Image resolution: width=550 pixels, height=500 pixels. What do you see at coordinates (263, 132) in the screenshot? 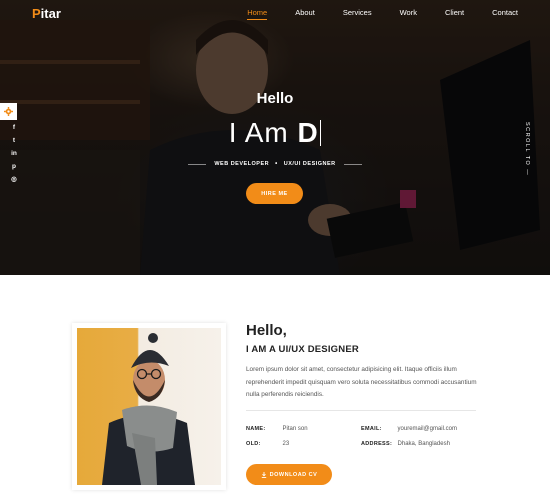
I see `hero-iam-prefix: I Am` at bounding box center [263, 132].